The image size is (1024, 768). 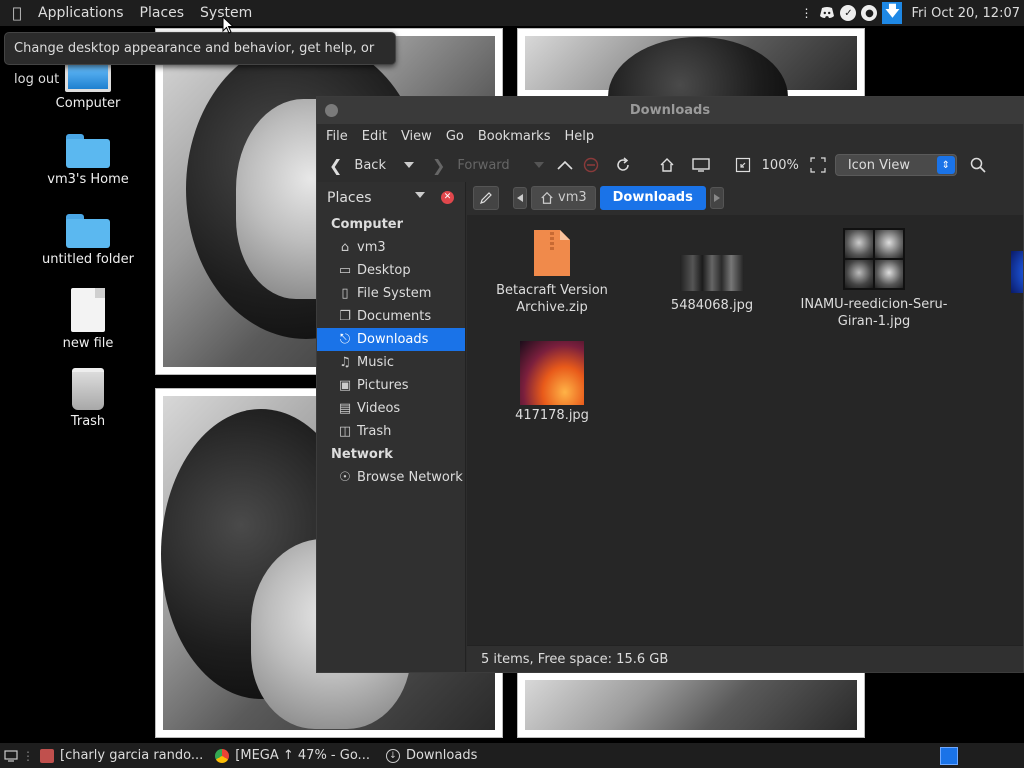 I want to click on pictures-icon: ▣, so click(x=345, y=385).